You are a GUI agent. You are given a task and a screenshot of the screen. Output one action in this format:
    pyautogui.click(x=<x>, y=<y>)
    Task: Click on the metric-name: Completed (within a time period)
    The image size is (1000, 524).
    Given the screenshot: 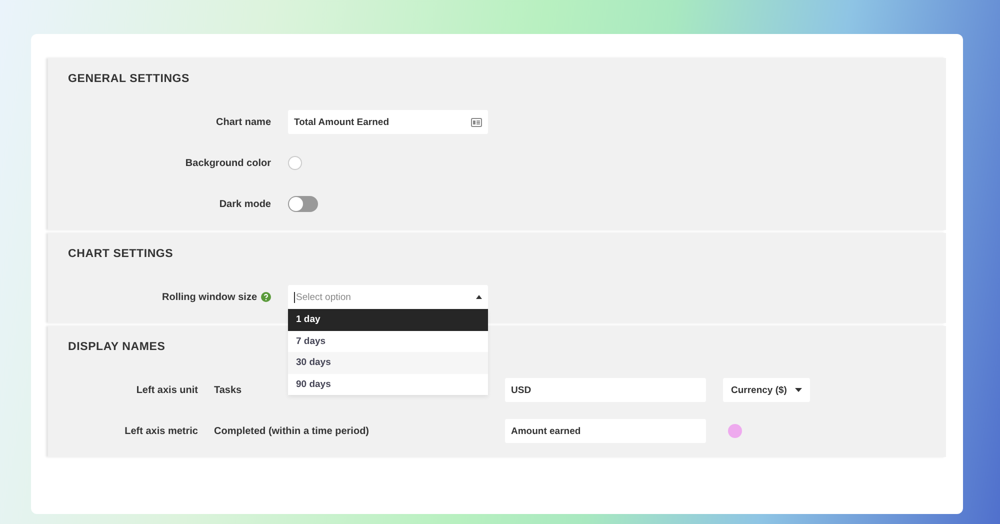 What is the action you would take?
    pyautogui.click(x=292, y=431)
    